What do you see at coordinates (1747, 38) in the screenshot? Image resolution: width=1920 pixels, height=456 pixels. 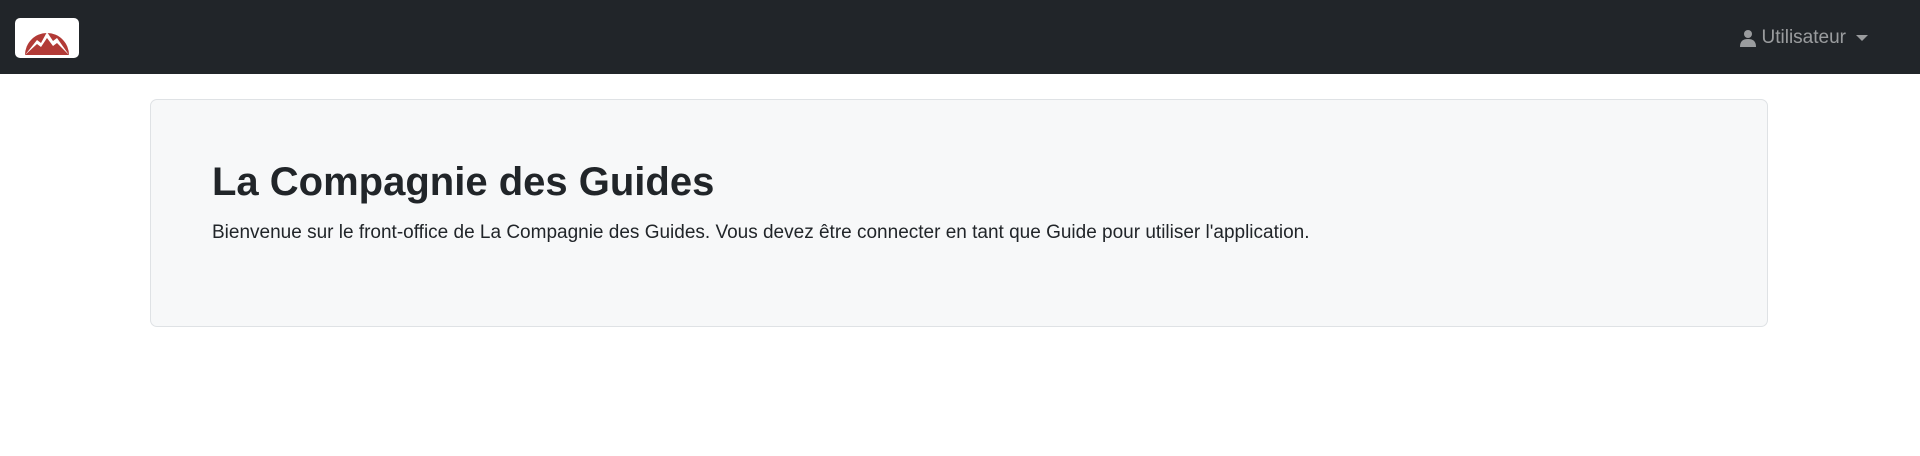 I see `user-icon` at bounding box center [1747, 38].